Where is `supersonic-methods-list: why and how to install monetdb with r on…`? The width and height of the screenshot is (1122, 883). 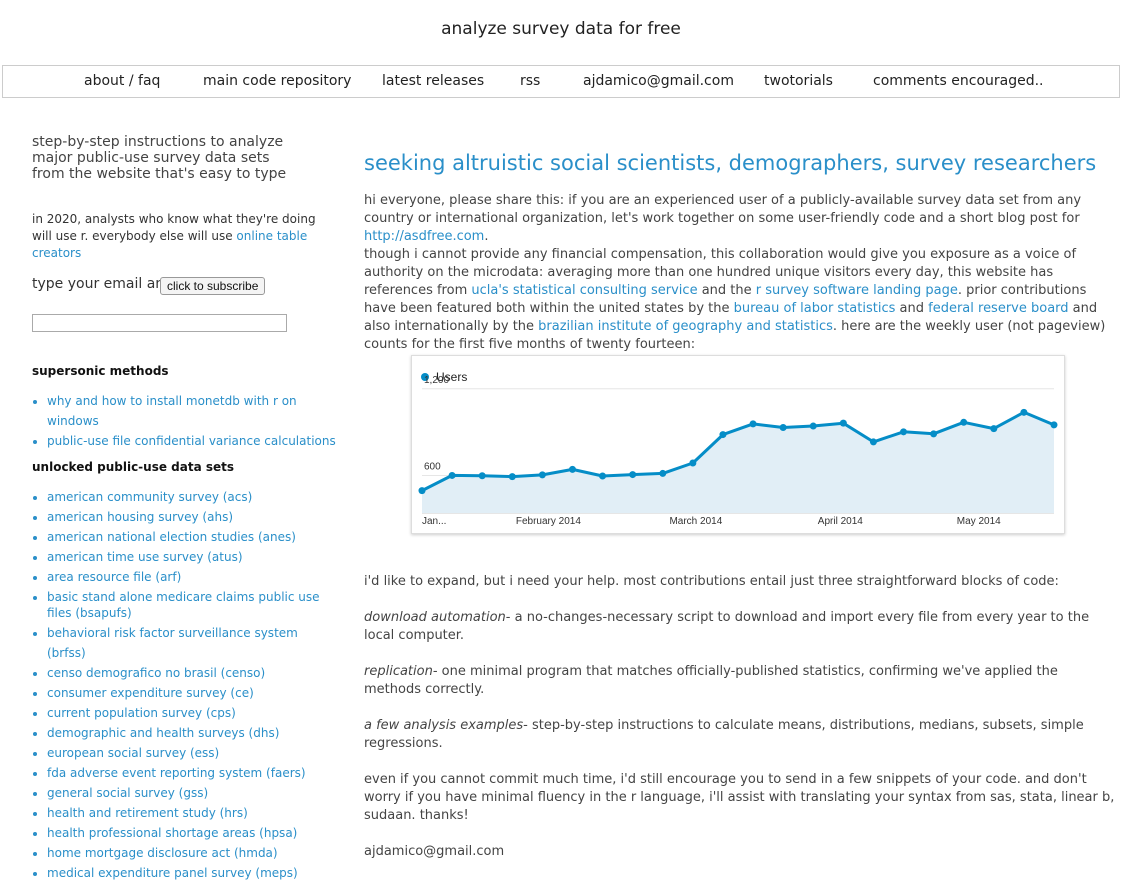 supersonic-methods-list: why and how to install monetdb with r on… is located at coordinates (184, 421).